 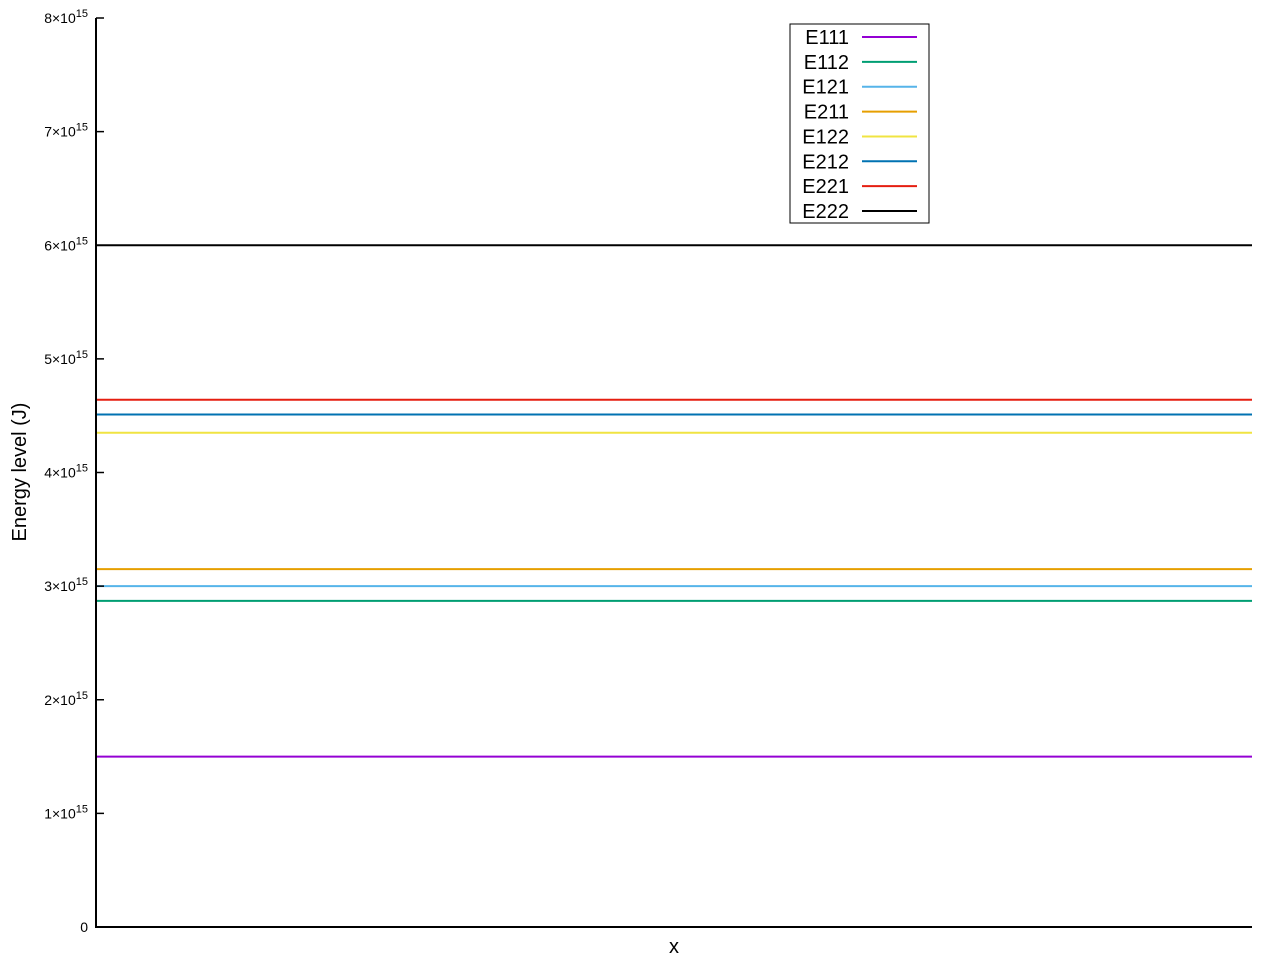 I want to click on legend-label-e221: E221, so click(x=825, y=187).